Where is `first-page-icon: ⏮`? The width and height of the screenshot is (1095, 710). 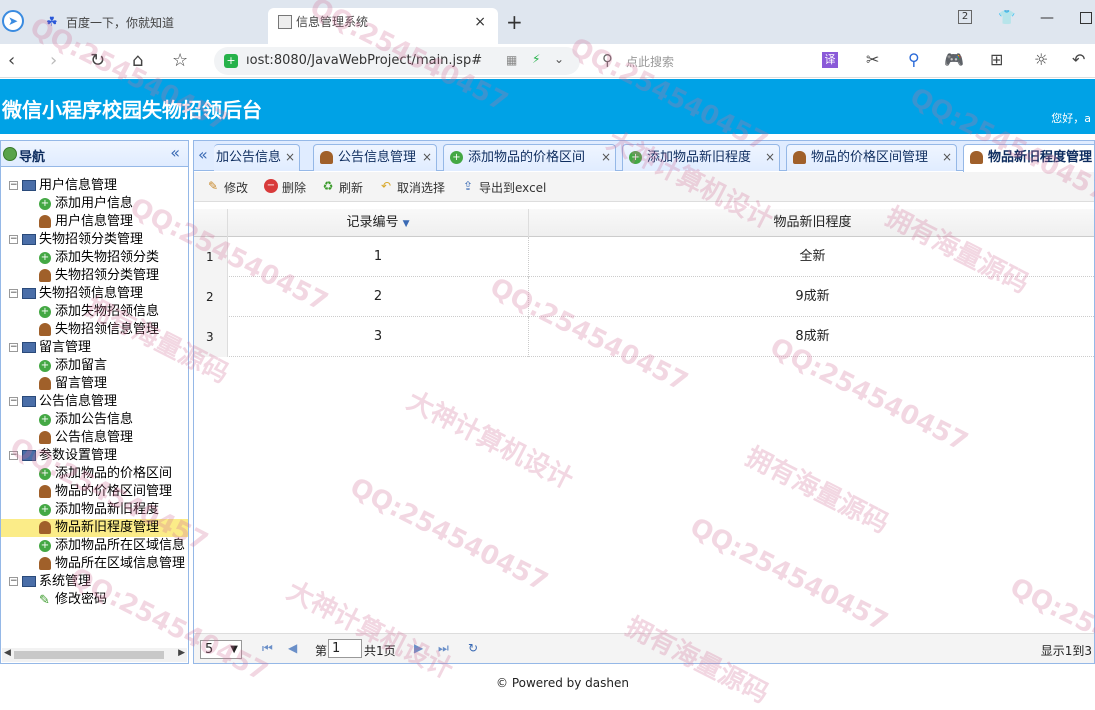
first-page-icon: ⏮ is located at coordinates (267, 648).